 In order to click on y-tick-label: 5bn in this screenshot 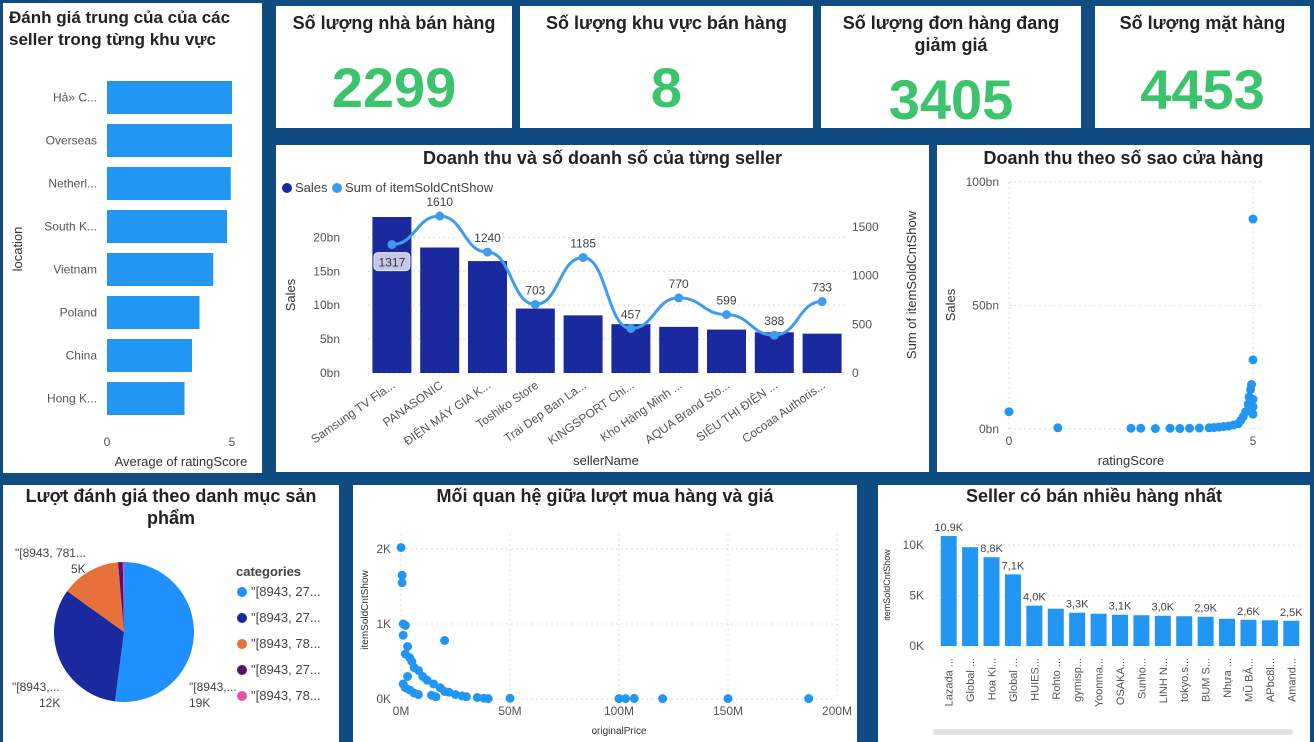, I will do `click(330, 339)`.